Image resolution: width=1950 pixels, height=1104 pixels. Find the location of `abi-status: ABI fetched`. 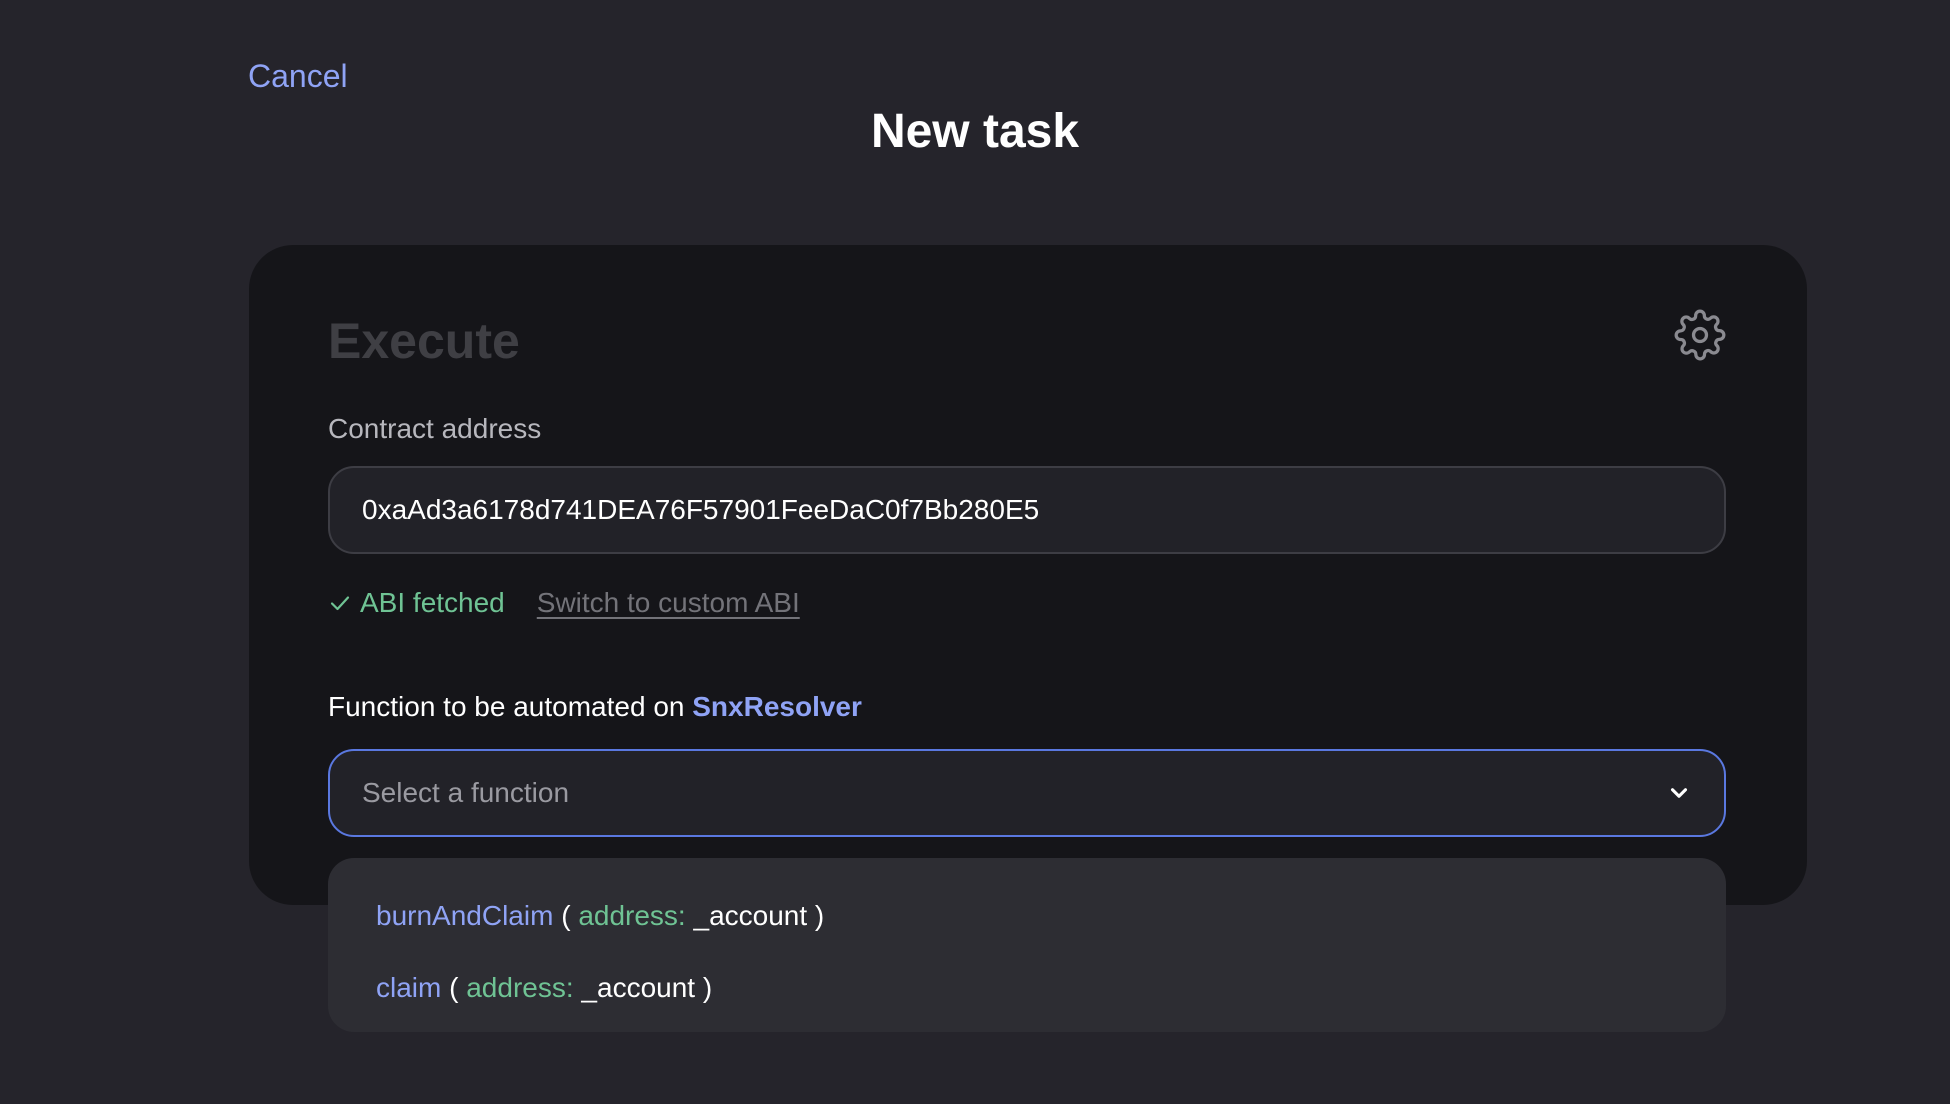

abi-status: ABI fetched is located at coordinates (416, 603).